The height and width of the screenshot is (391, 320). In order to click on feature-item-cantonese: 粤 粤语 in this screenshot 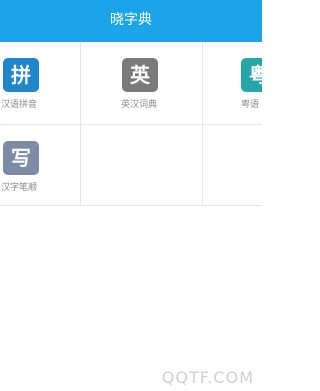, I will do `click(232, 83)`.